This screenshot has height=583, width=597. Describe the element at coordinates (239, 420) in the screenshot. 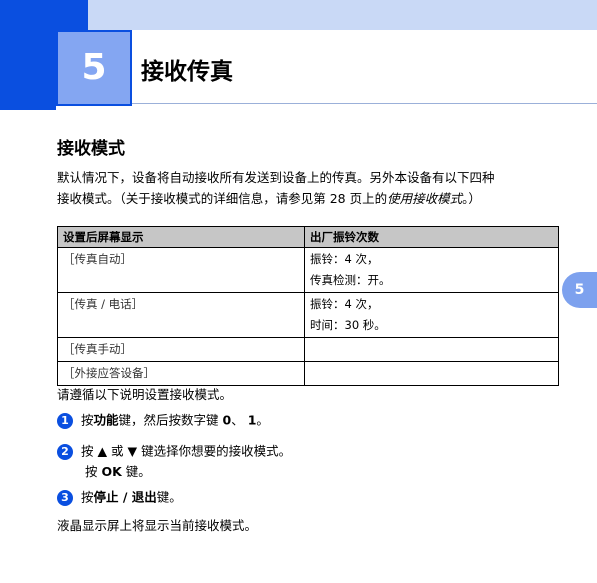

I see `step-text: 、` at that location.